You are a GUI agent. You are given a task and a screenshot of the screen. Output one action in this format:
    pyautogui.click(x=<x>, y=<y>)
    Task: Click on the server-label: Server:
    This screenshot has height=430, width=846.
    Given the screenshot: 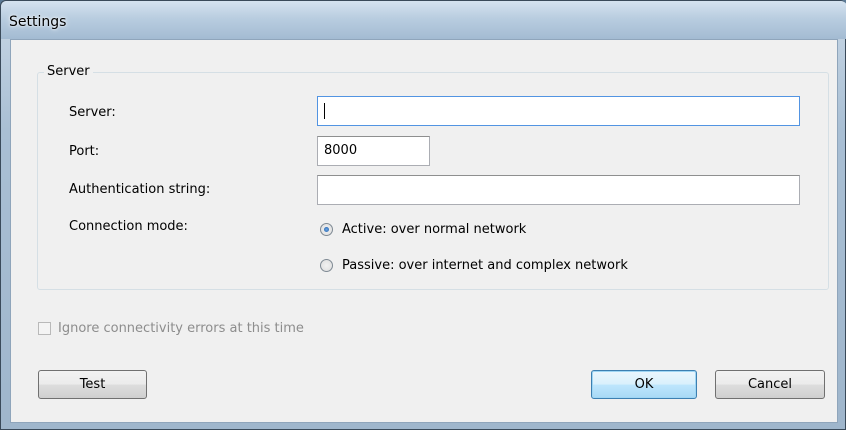 What is the action you would take?
    pyautogui.click(x=92, y=112)
    